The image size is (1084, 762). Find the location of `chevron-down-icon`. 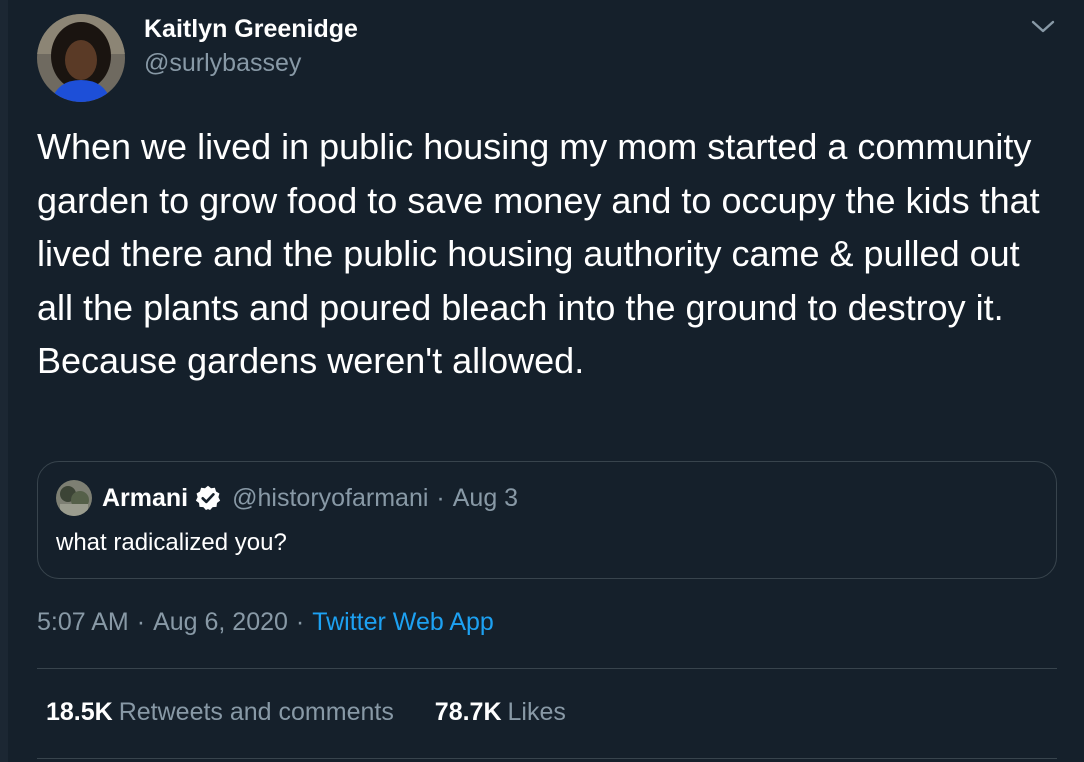

chevron-down-icon is located at coordinates (1043, 26).